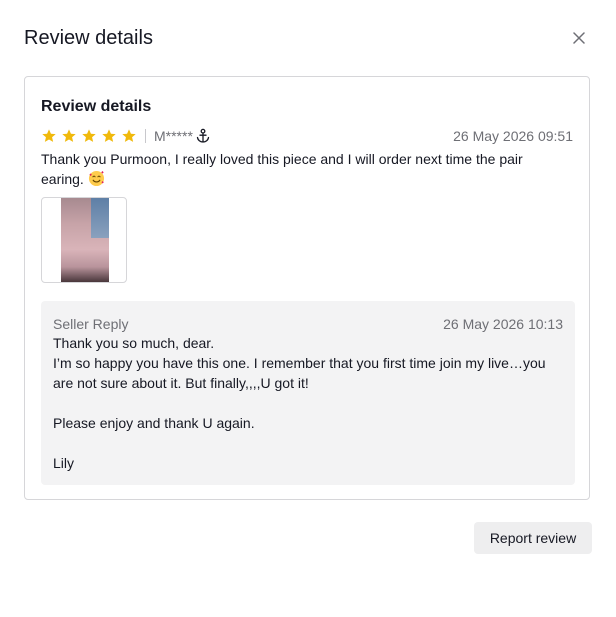  What do you see at coordinates (145, 136) in the screenshot?
I see `rating-divider` at bounding box center [145, 136].